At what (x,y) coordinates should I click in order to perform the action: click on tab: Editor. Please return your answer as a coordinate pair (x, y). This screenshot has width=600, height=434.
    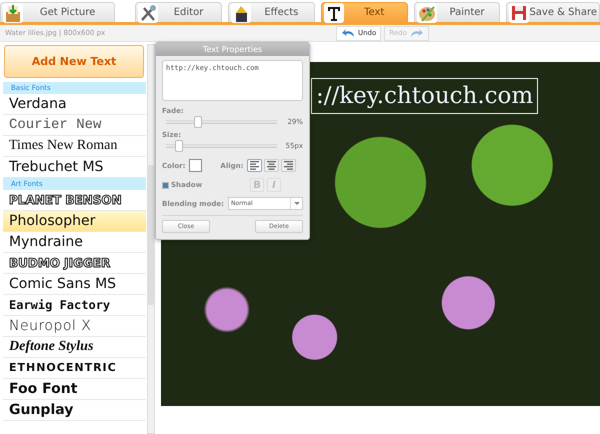
    Looking at the image, I should click on (178, 12).